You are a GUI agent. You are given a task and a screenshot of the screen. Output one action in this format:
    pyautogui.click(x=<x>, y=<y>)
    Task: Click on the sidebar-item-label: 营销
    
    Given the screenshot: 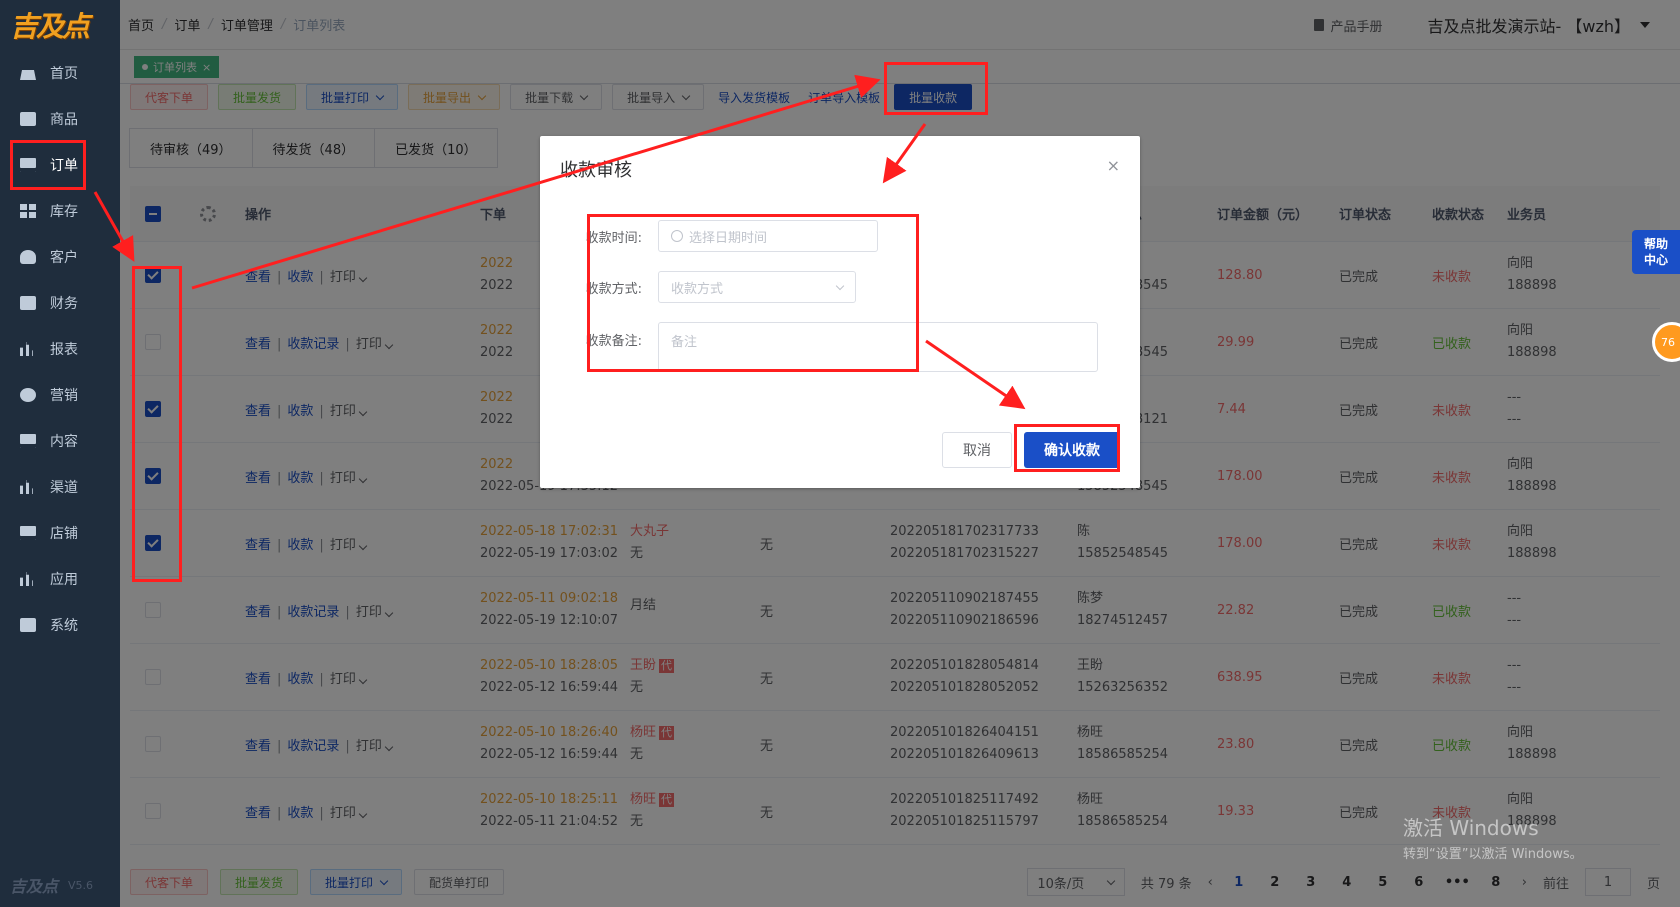 What is the action you would take?
    pyautogui.click(x=64, y=396)
    